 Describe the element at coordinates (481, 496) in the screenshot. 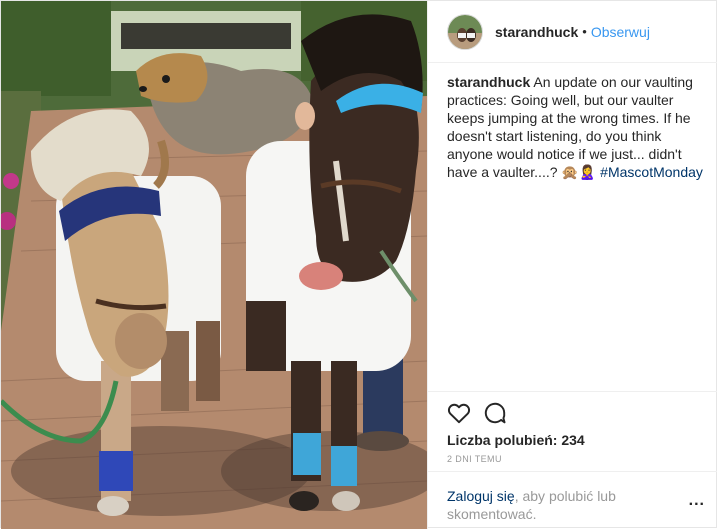

I see `login-link: Zaloguj się` at that location.